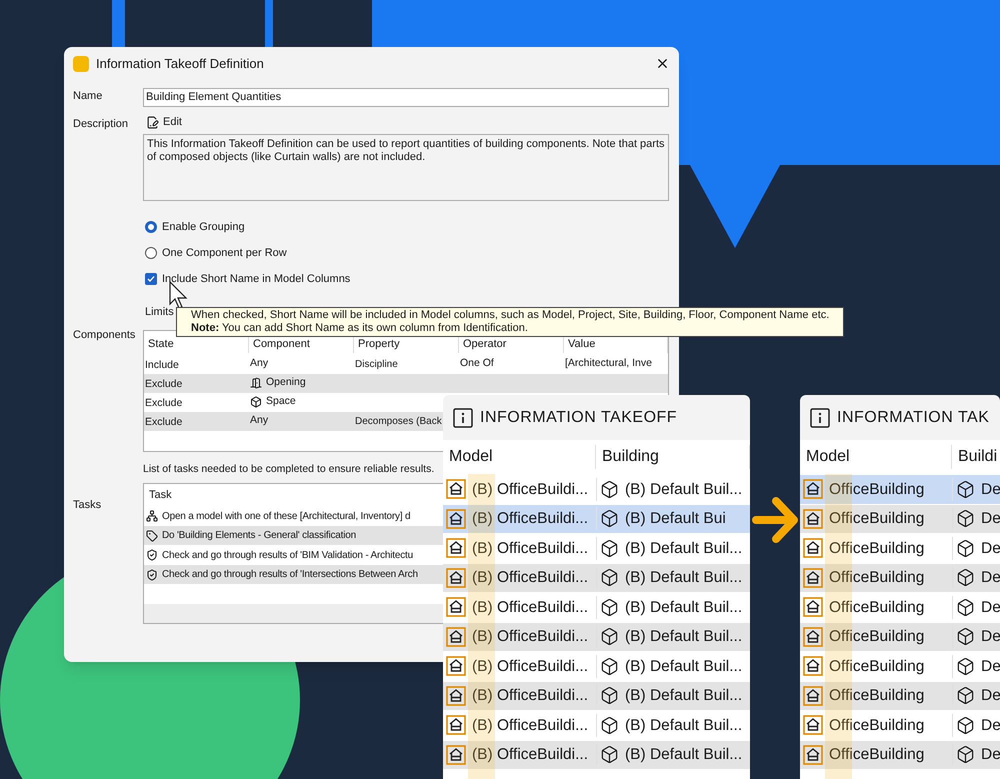 The image size is (1000, 779). I want to click on app-logo-icon, so click(81, 64).